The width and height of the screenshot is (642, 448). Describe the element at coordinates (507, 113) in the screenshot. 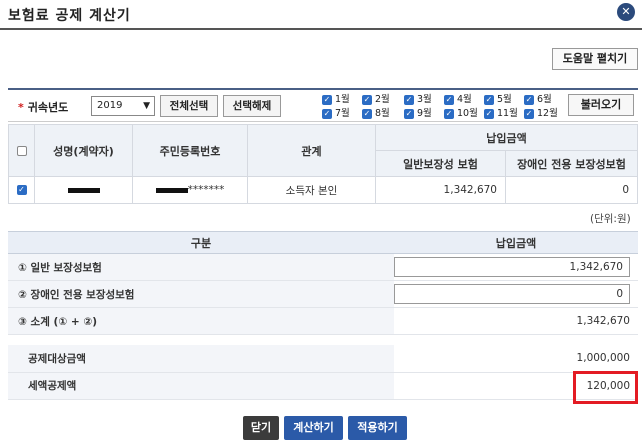

I see `month-label: 11월` at that location.